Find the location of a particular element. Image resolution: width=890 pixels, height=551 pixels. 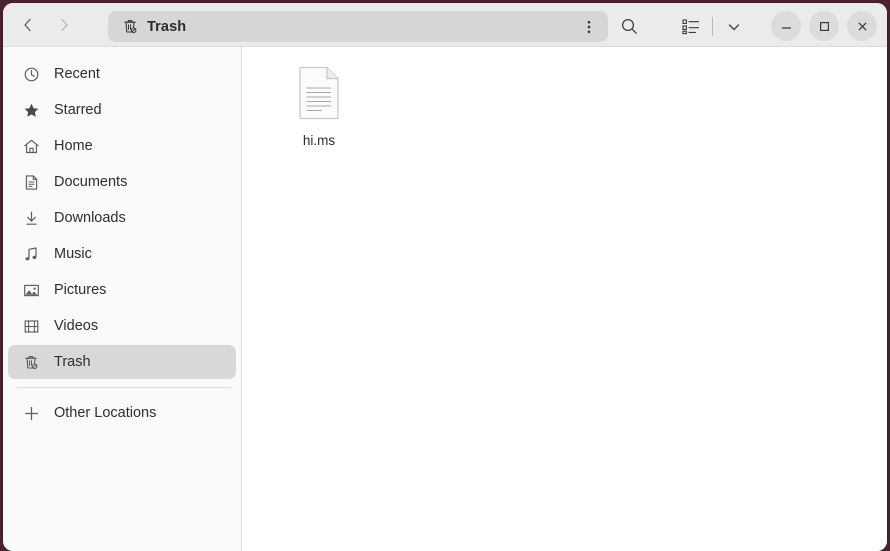

sidebar-item-videos: Videos is located at coordinates (122, 326).